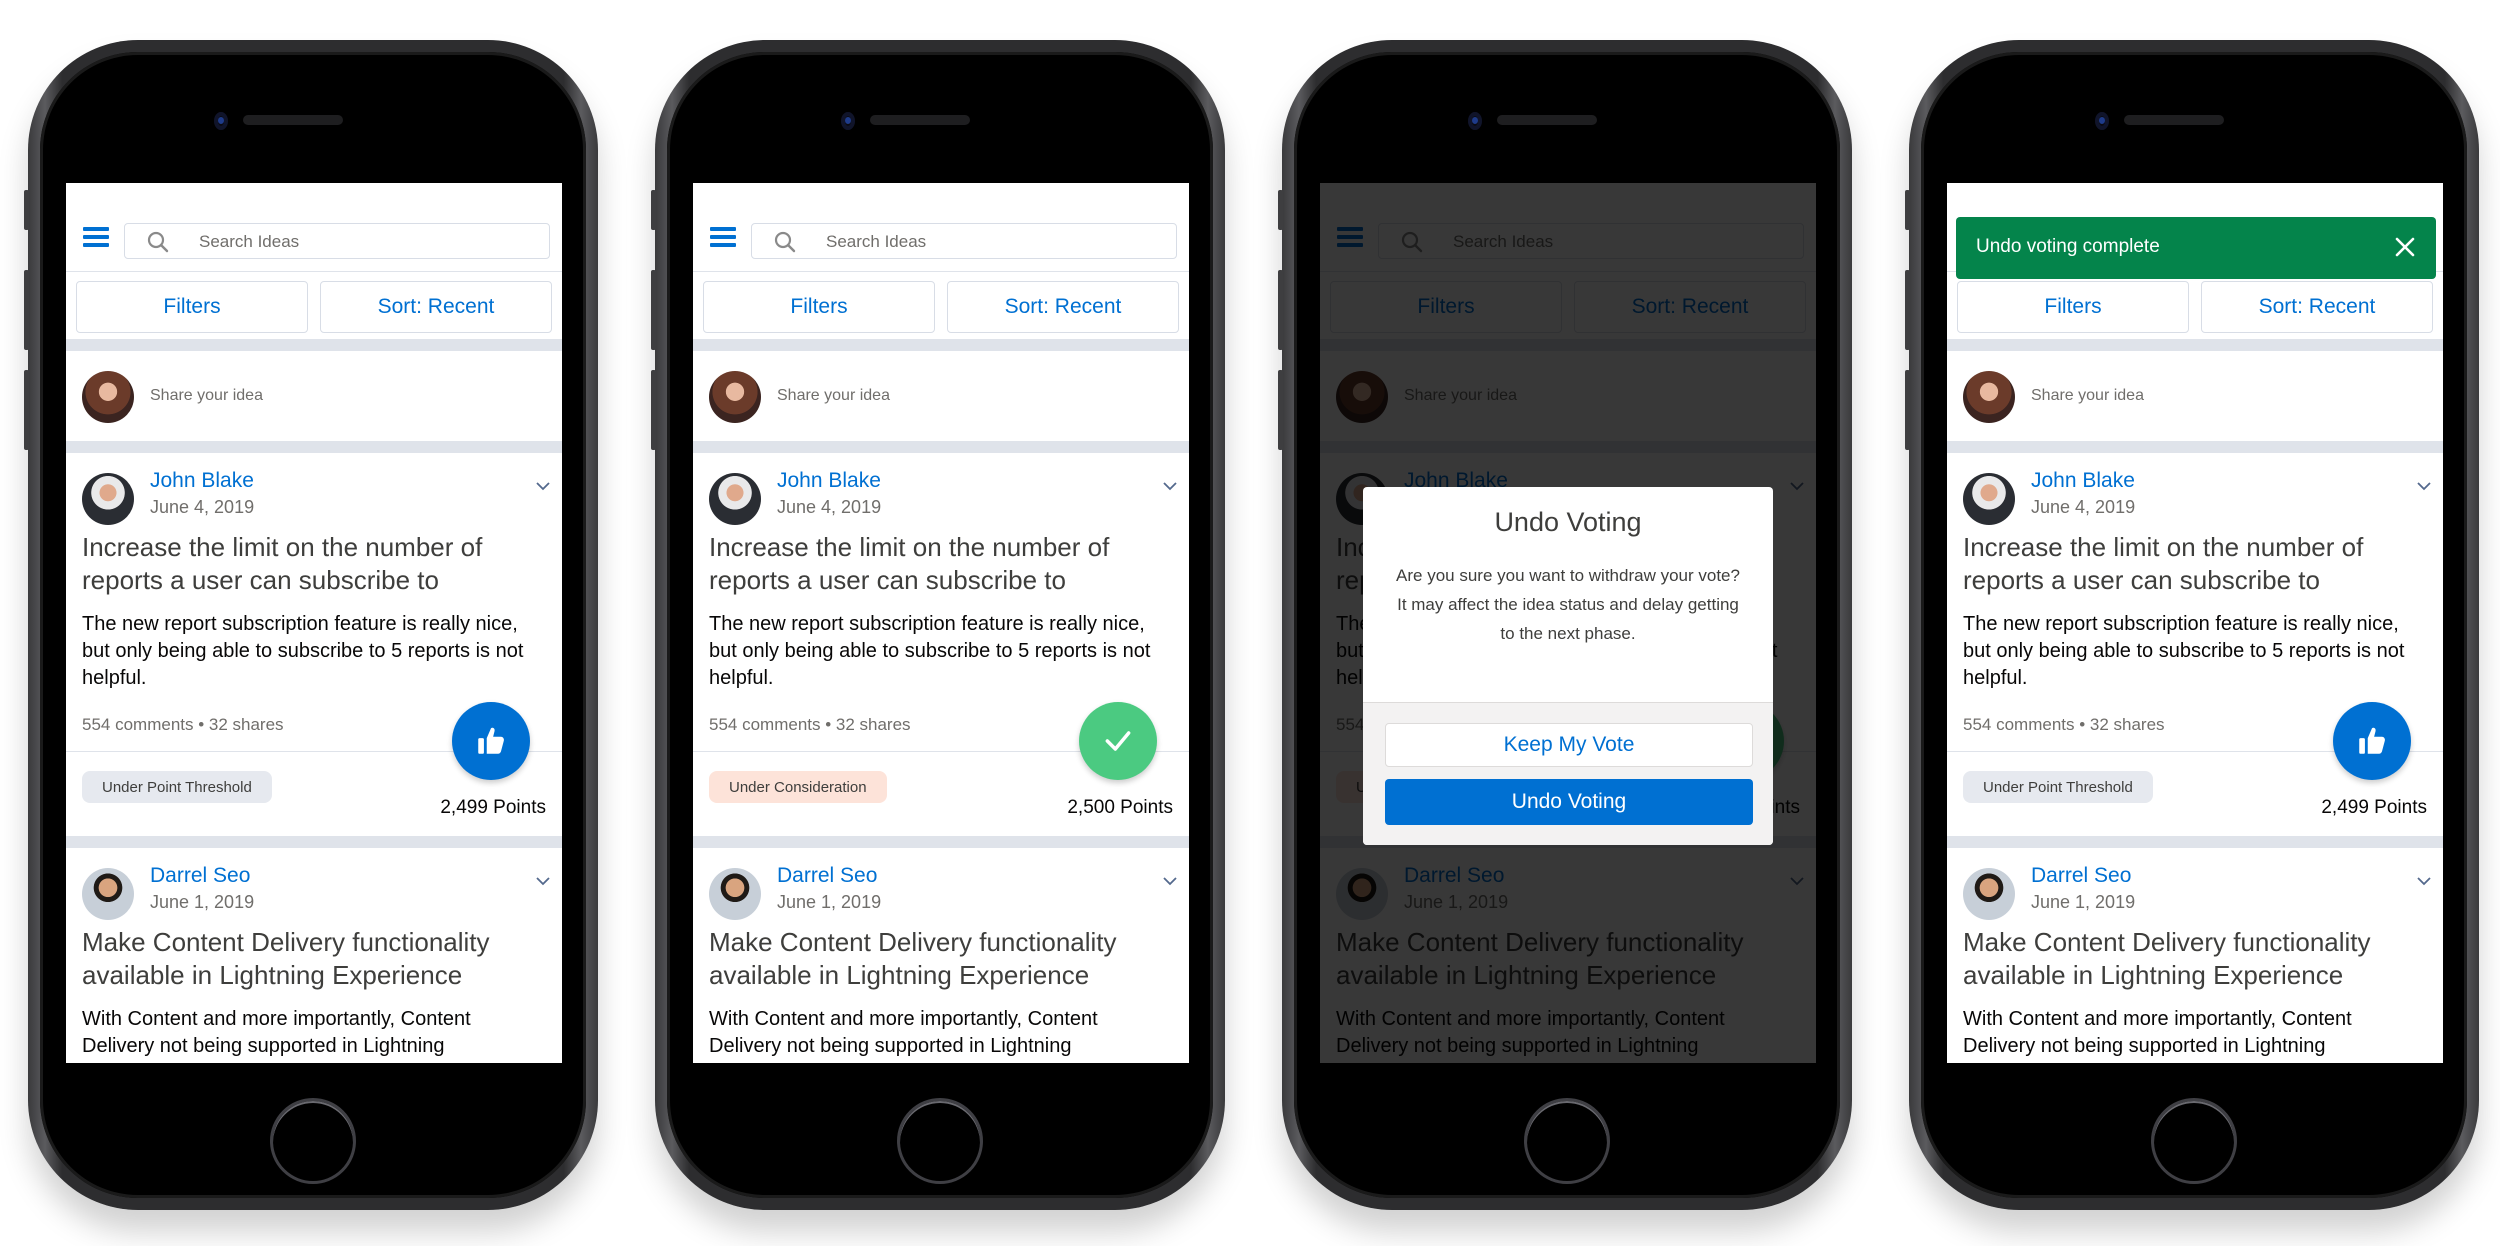 The width and height of the screenshot is (2500, 1246). Describe the element at coordinates (1120, 807) in the screenshot. I see `points-count: 2,500 Points` at that location.